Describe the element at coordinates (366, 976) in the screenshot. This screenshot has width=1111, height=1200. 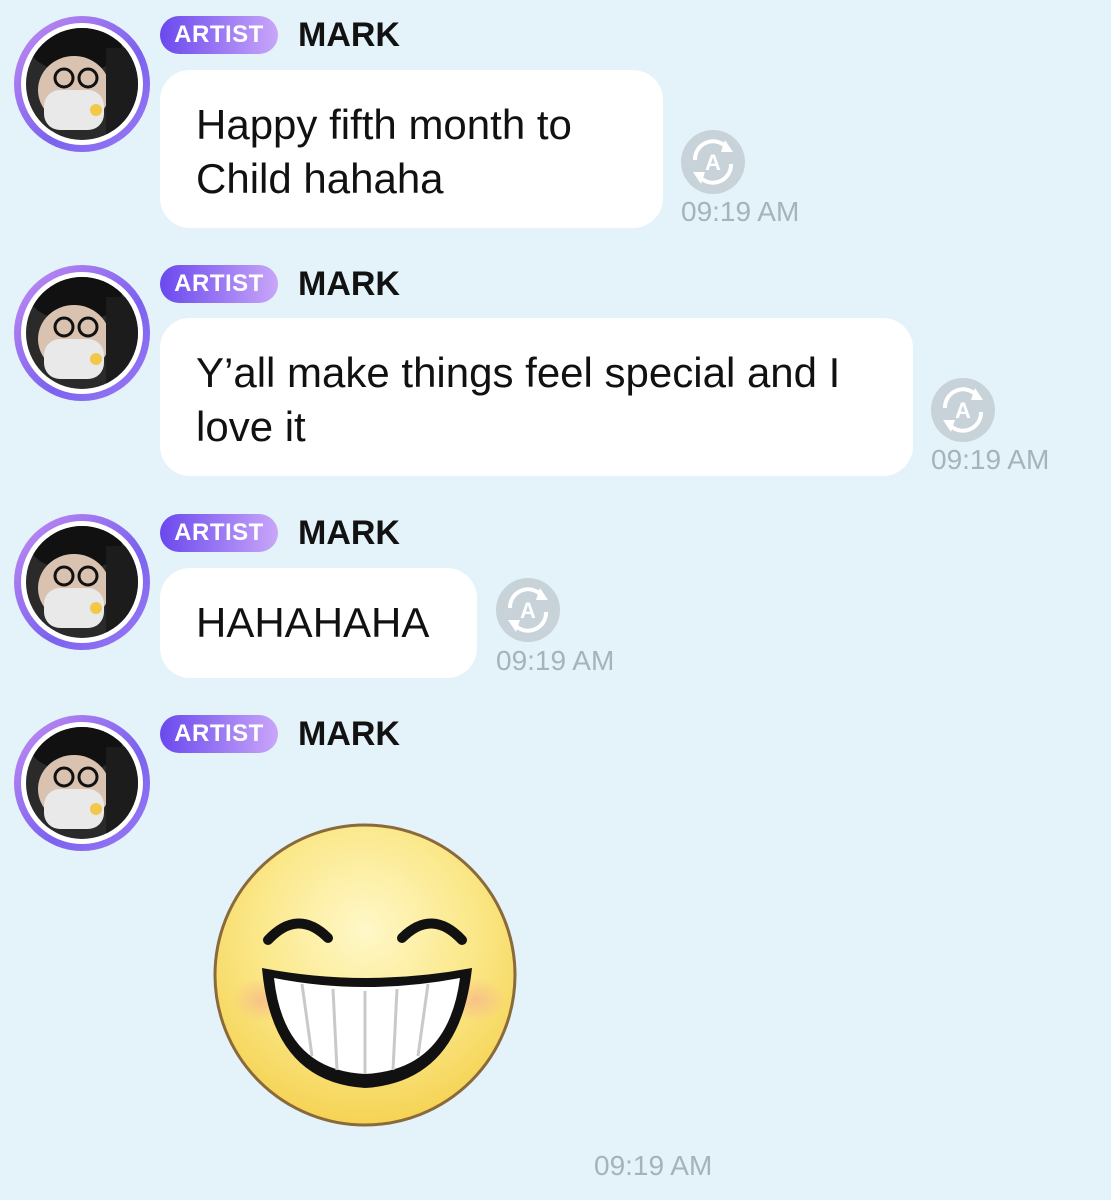
I see `laughing-emoji-sticker` at that location.